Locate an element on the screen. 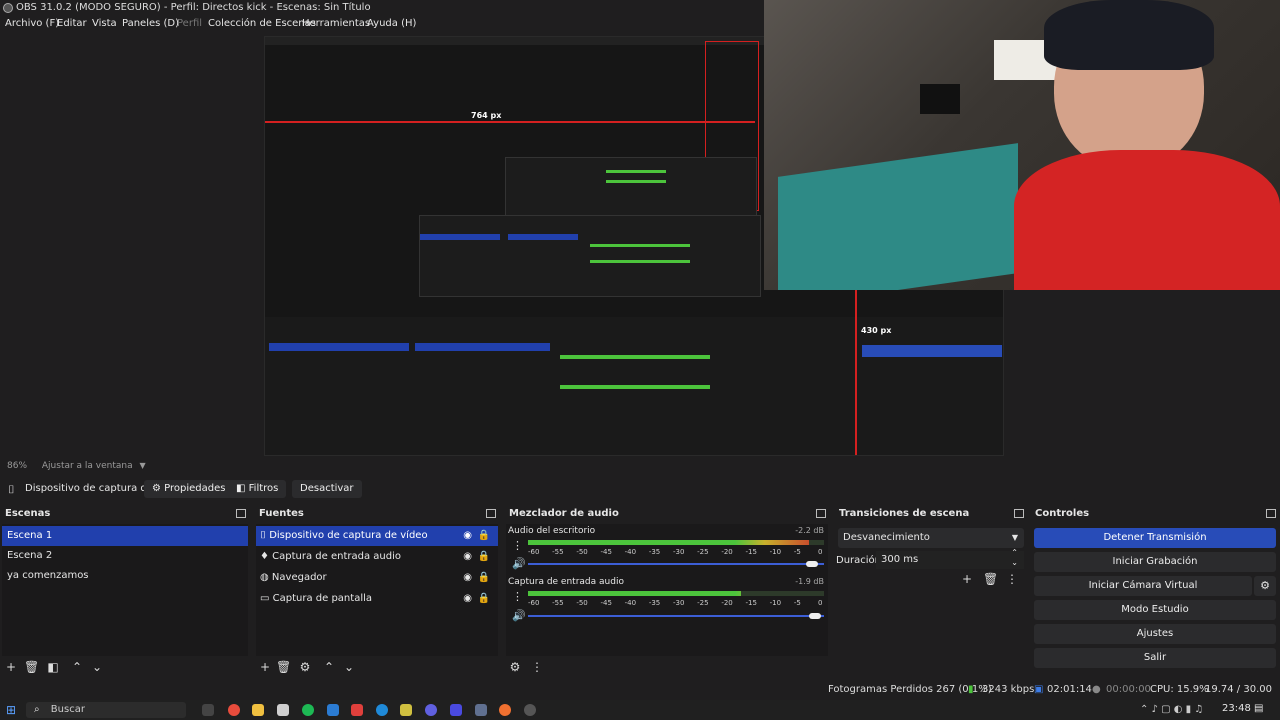 The image size is (1280, 720). menu-coleccion-escenas: Colección de Escenas is located at coordinates (262, 24).